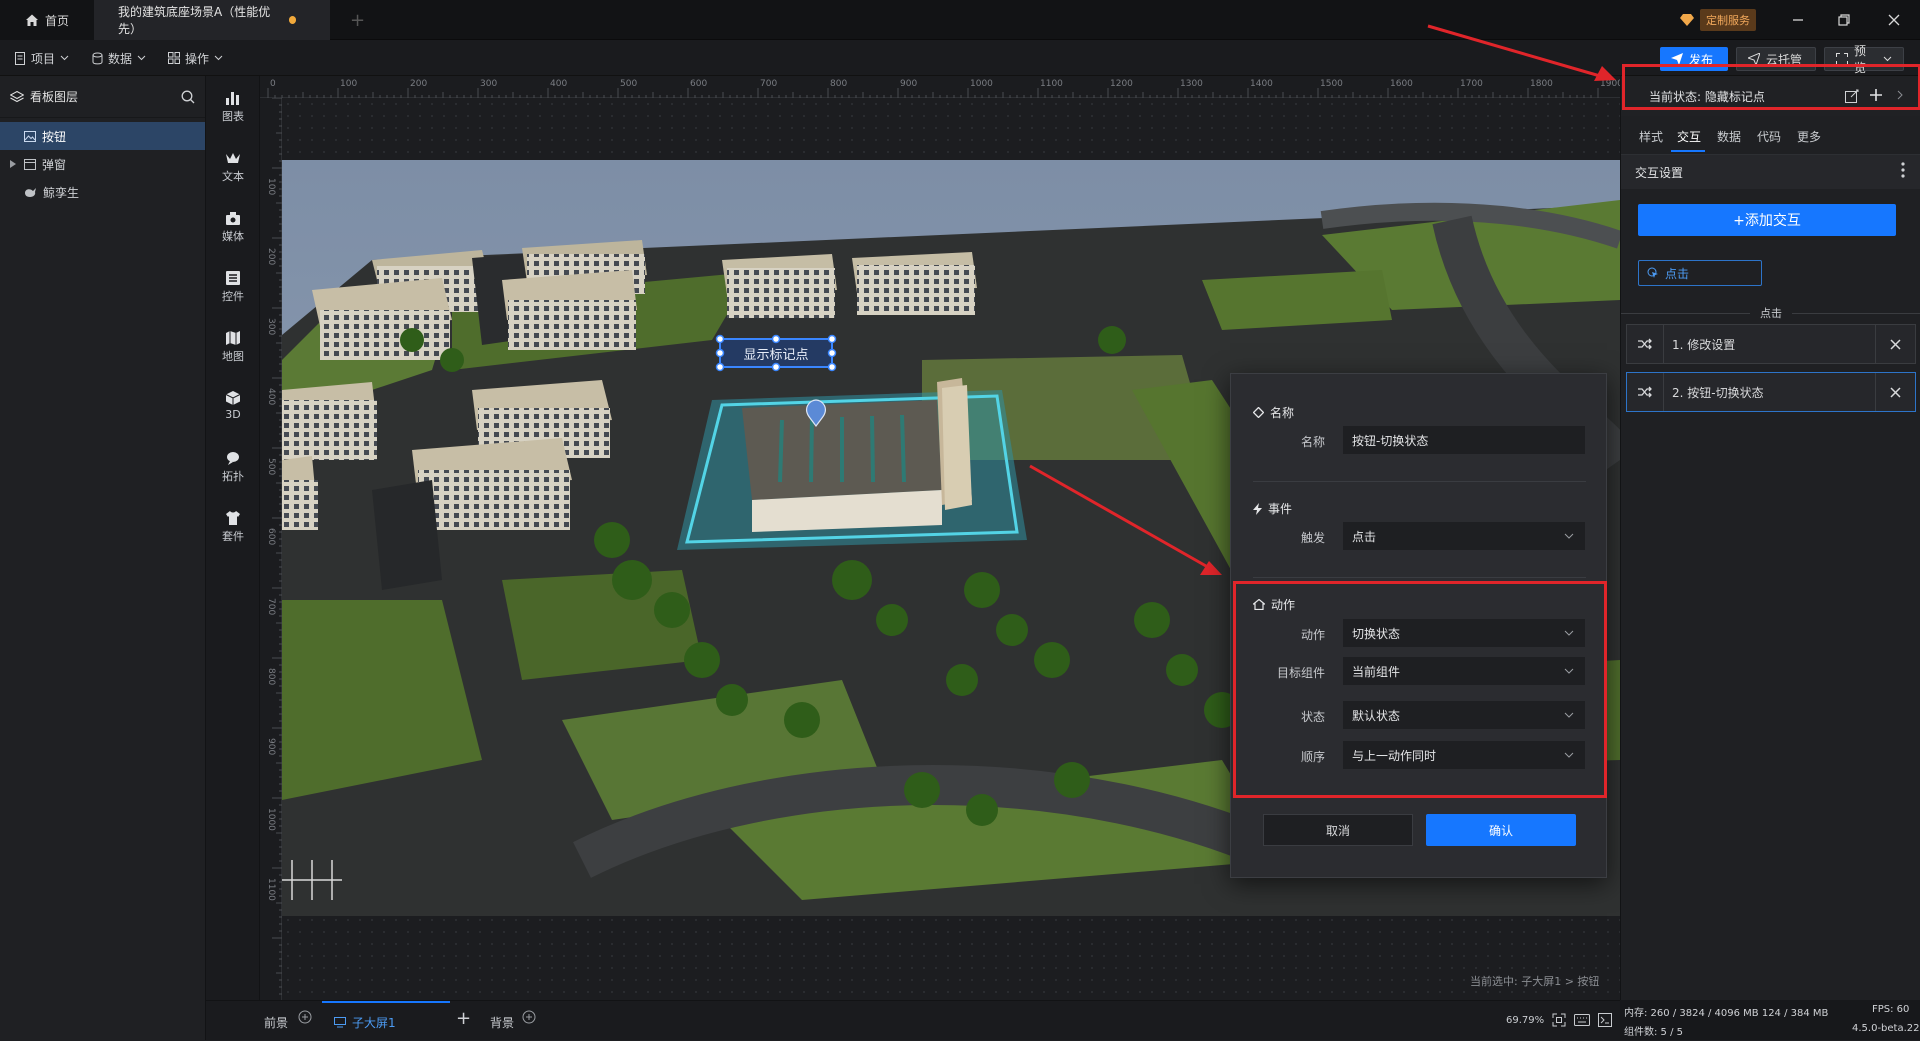  I want to click on cursor-click-icon, so click(1653, 273).